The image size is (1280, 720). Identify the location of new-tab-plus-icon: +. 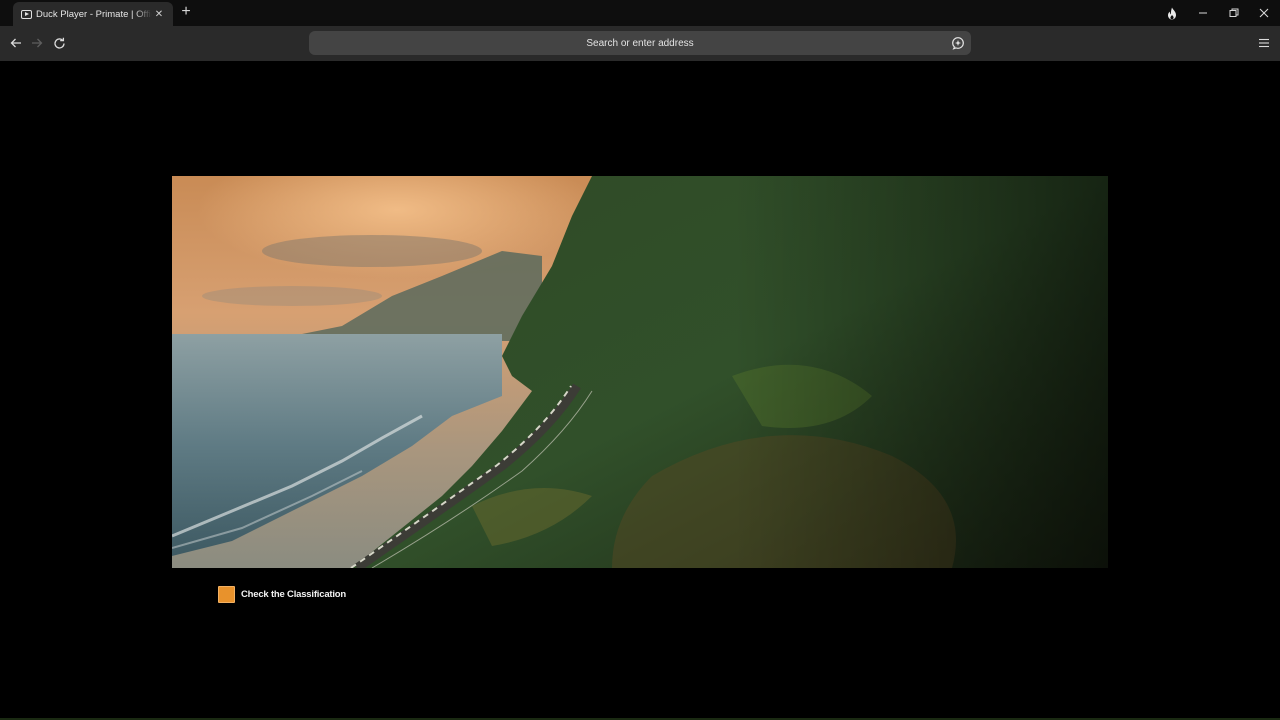
(186, 12).